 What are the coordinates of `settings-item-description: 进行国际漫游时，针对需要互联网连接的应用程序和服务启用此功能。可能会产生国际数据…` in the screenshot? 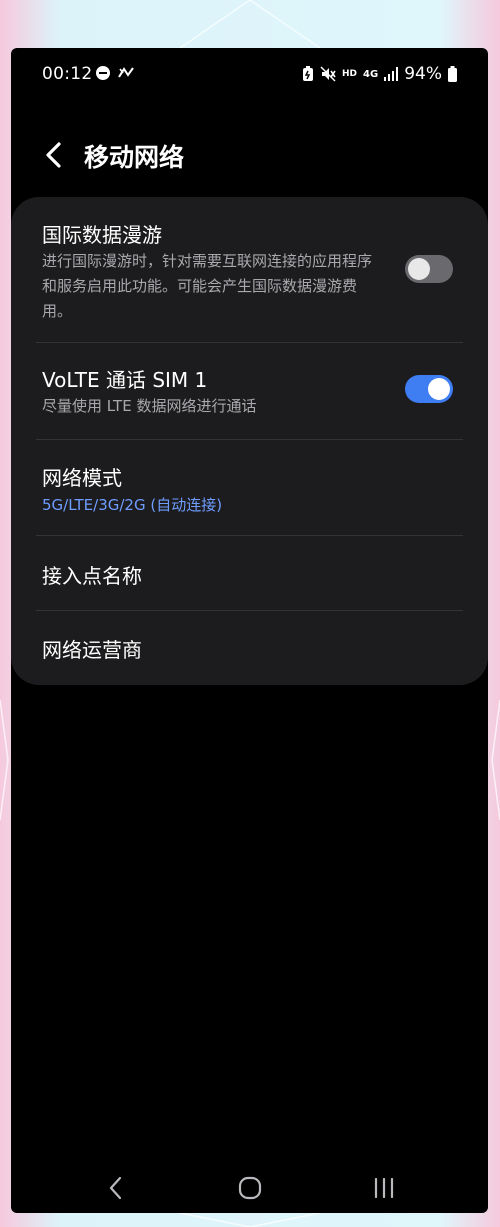 It's located at (207, 286).